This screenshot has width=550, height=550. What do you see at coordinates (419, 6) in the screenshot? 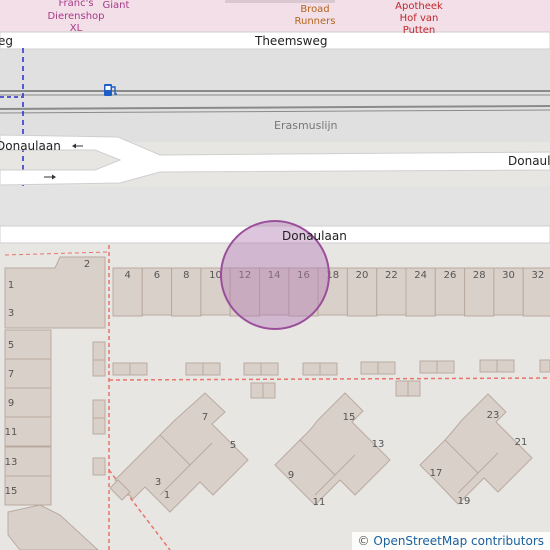
I see `poi-apotheek-line1: Apotheek` at bounding box center [419, 6].